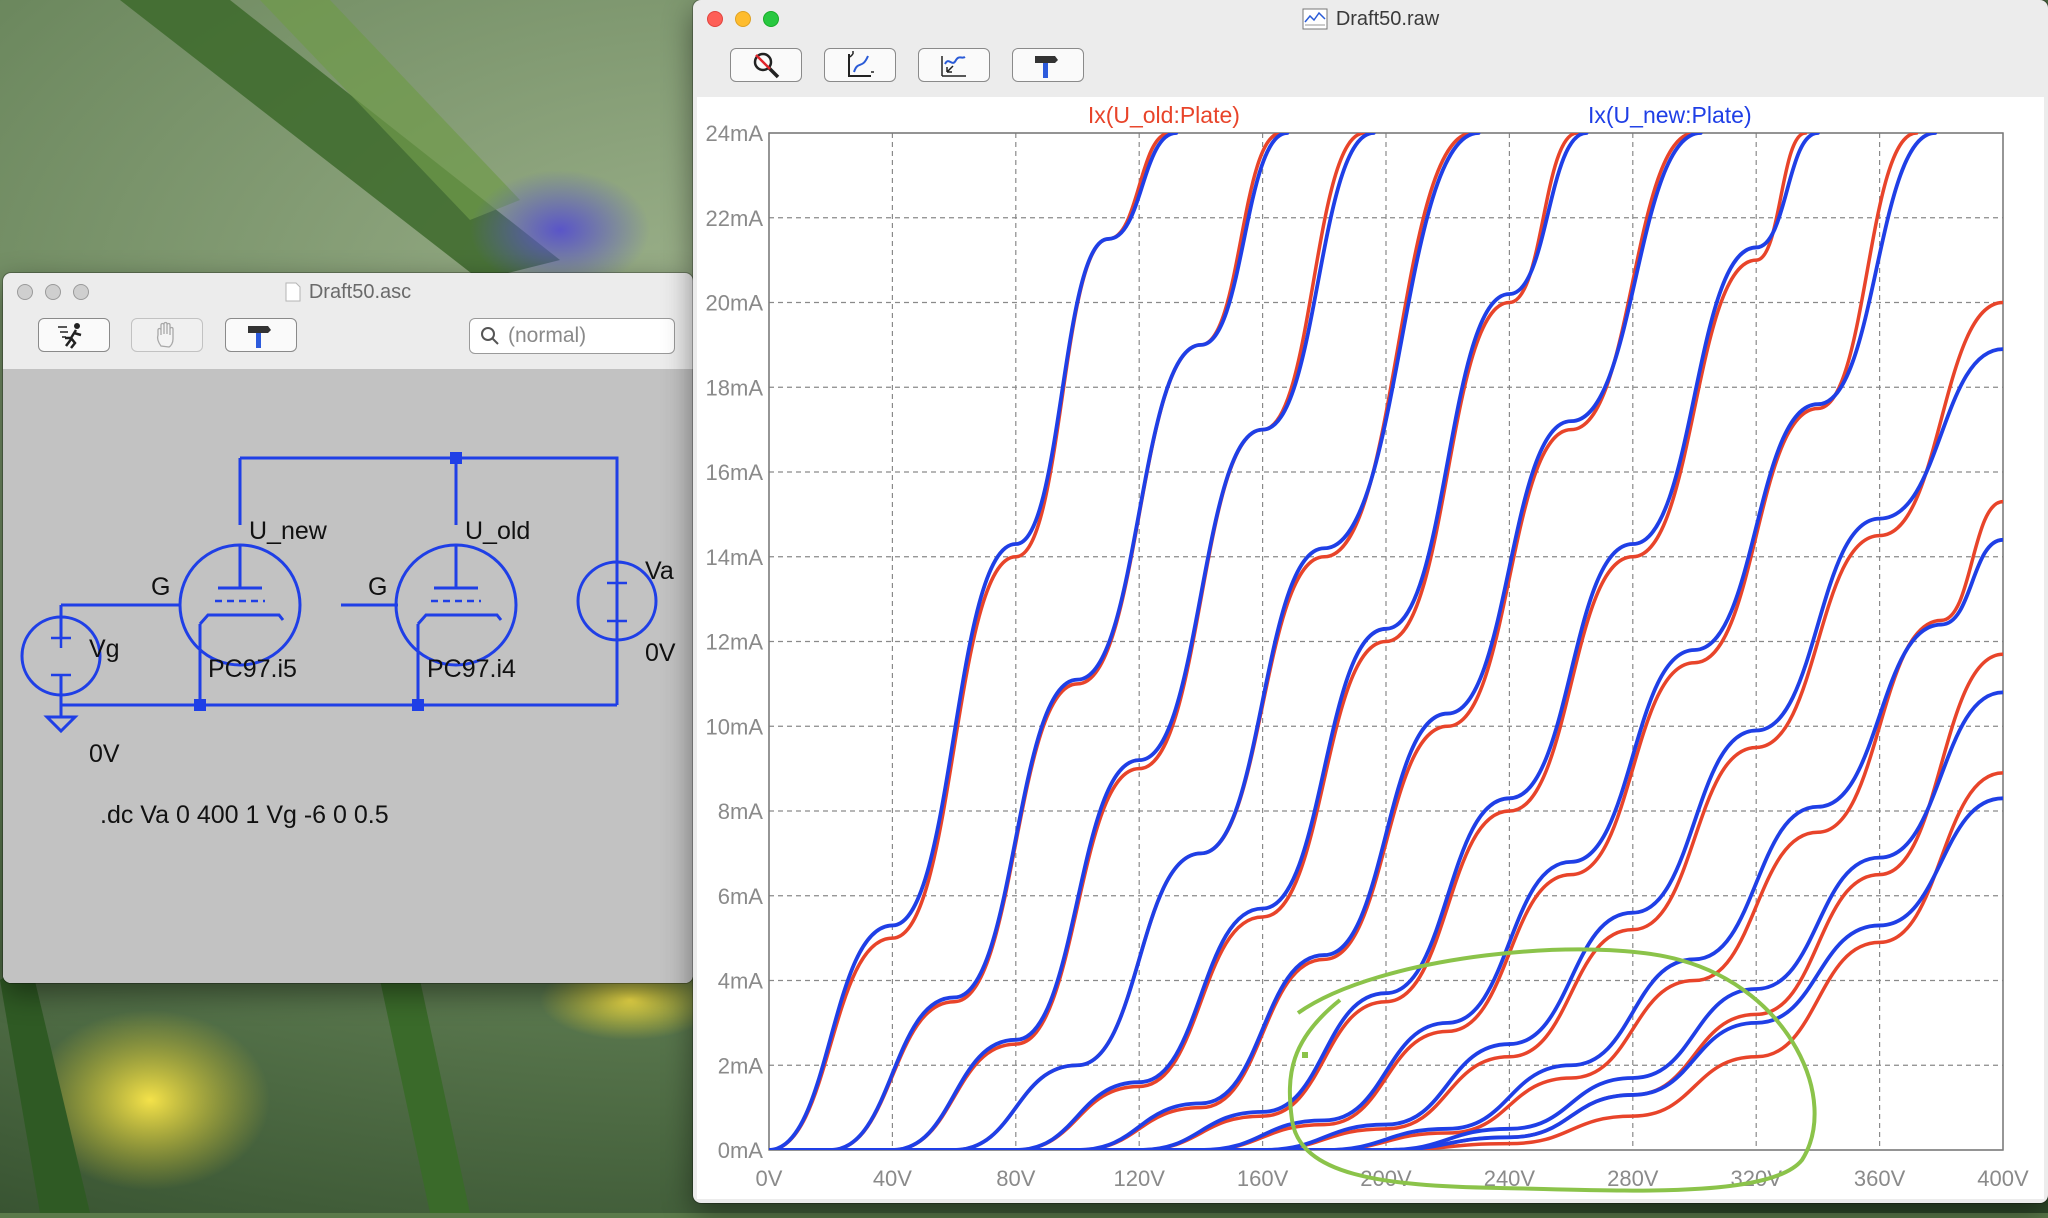 The height and width of the screenshot is (1218, 2048). Describe the element at coordinates (360, 291) in the screenshot. I see `schematic-window-title: Draft50.asc` at that location.